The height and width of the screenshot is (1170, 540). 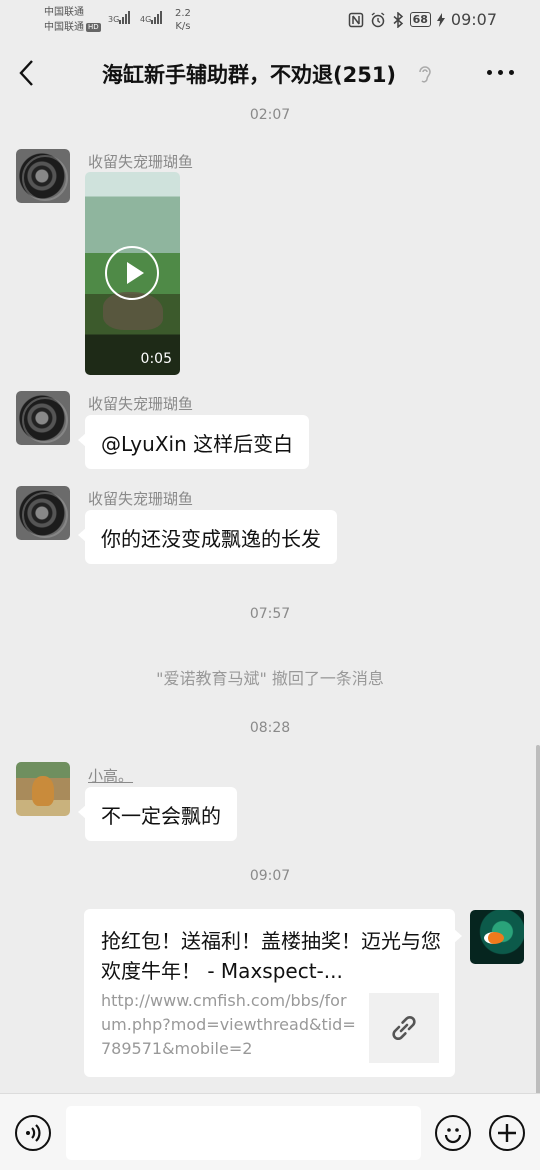 What do you see at coordinates (27, 73) in the screenshot?
I see `back-icon` at bounding box center [27, 73].